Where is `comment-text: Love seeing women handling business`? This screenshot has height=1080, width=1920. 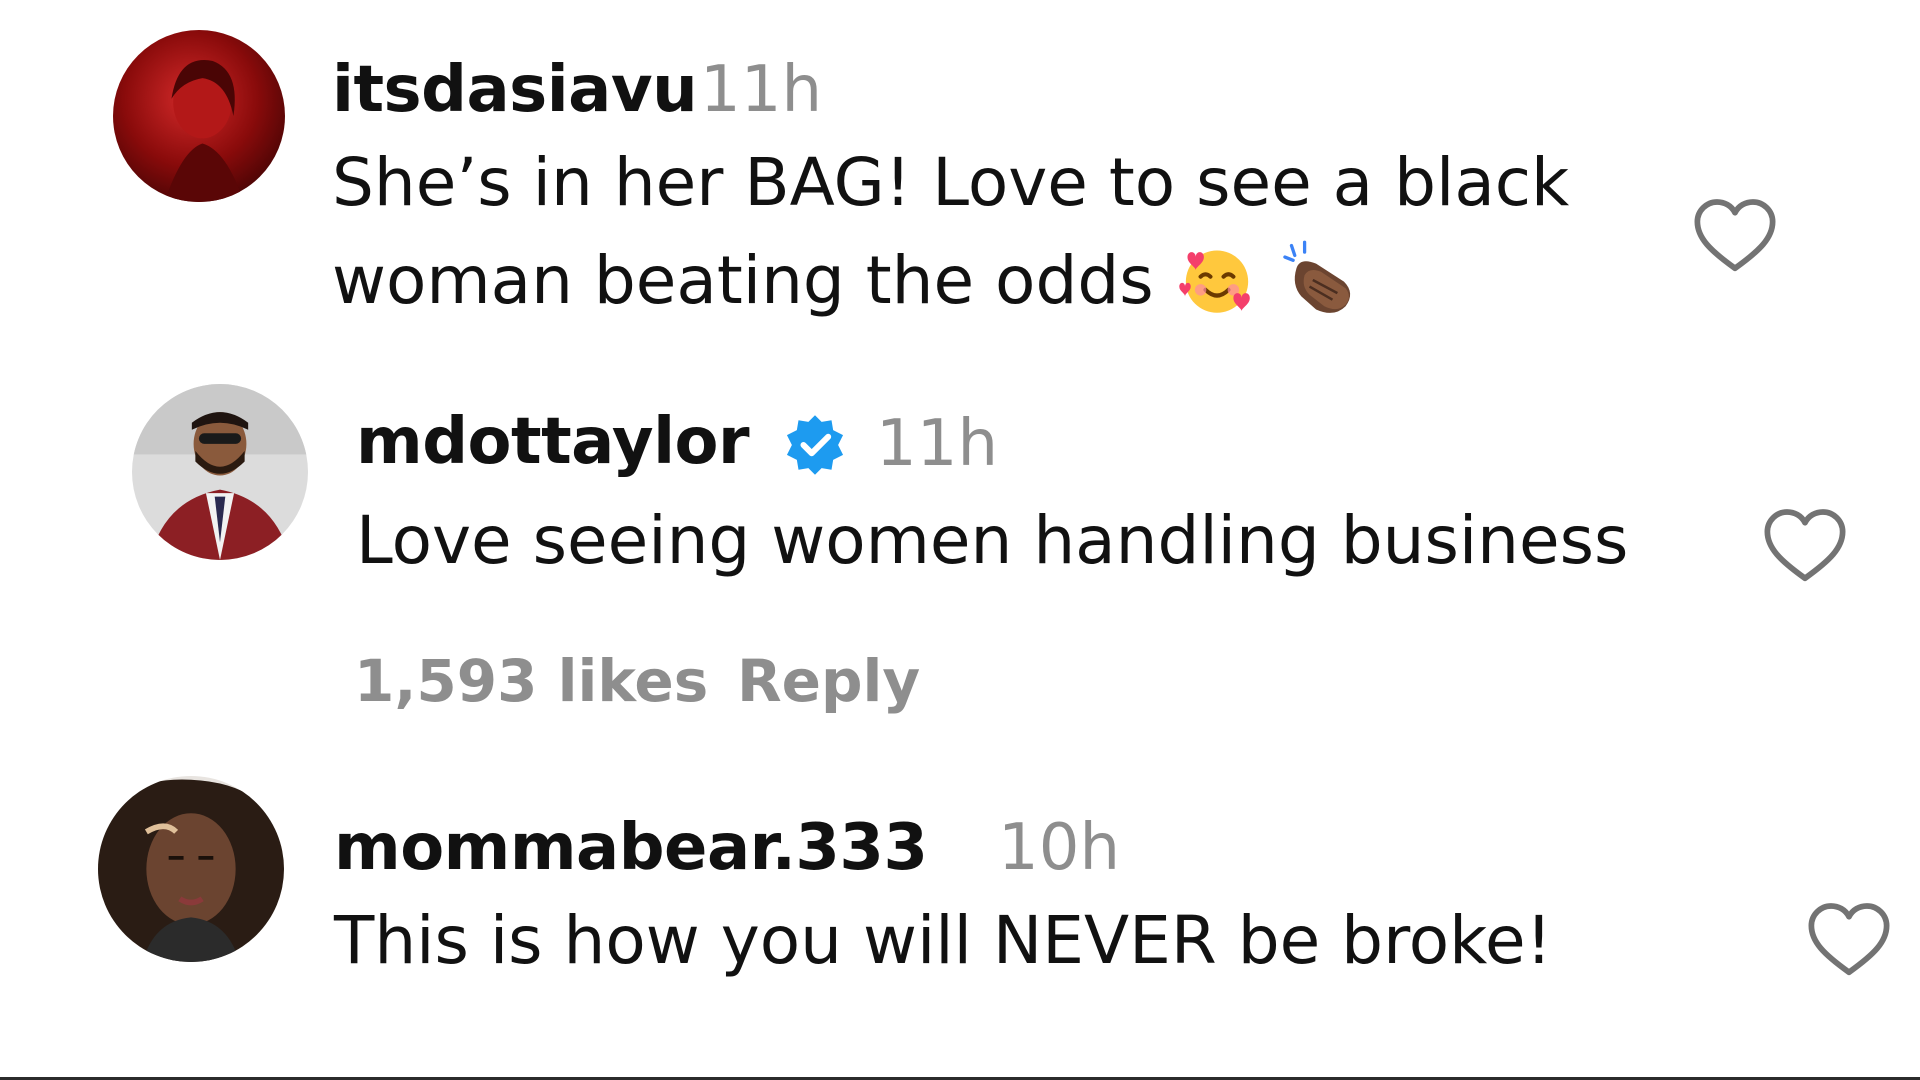 comment-text: Love seeing women handling business is located at coordinates (992, 540).